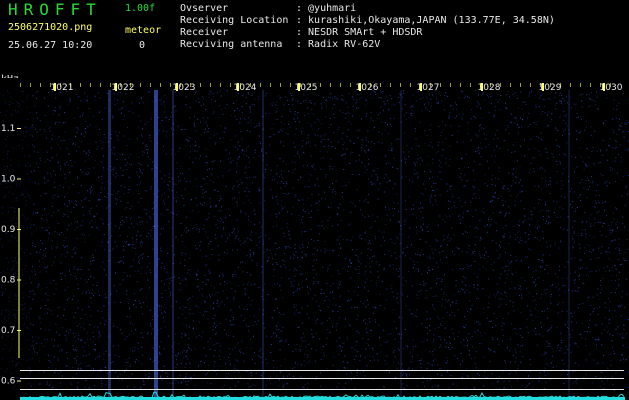  Describe the element at coordinates (359, 32) in the screenshot. I see `info-value-receiver: : NESDR SMArt + HDSDR` at that location.